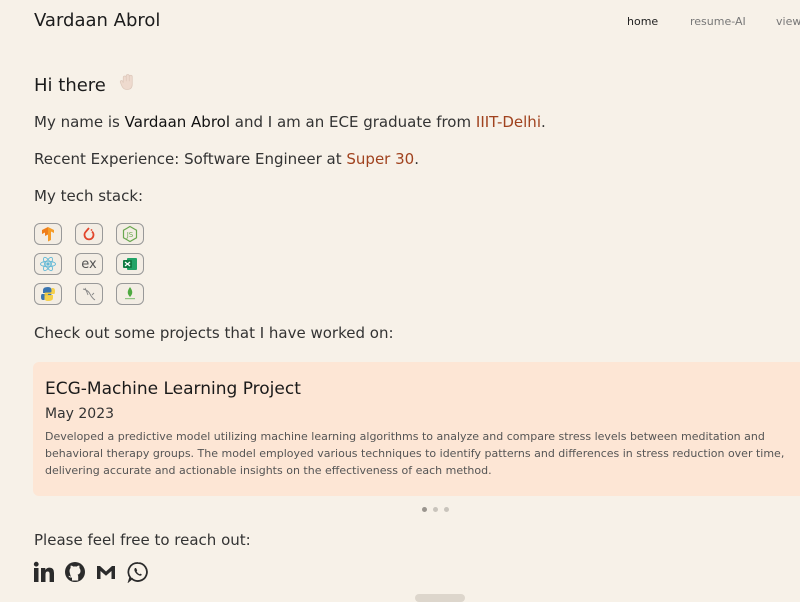 This screenshot has width=800, height=602. I want to click on contact-heading: Please feel free to reach out:, so click(142, 540).